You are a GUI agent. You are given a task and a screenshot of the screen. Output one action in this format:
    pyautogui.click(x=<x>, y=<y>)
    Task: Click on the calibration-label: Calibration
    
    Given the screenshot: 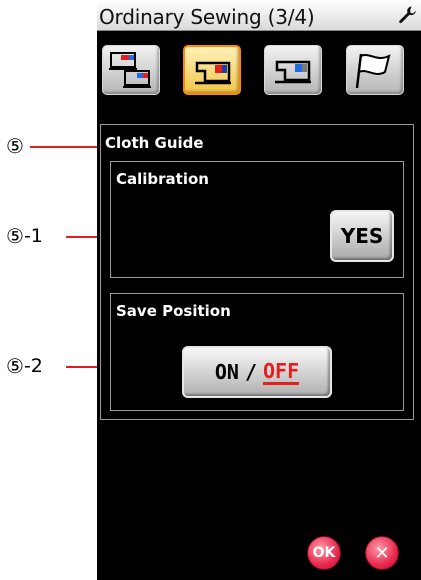 What is the action you would take?
    pyautogui.click(x=162, y=179)
    